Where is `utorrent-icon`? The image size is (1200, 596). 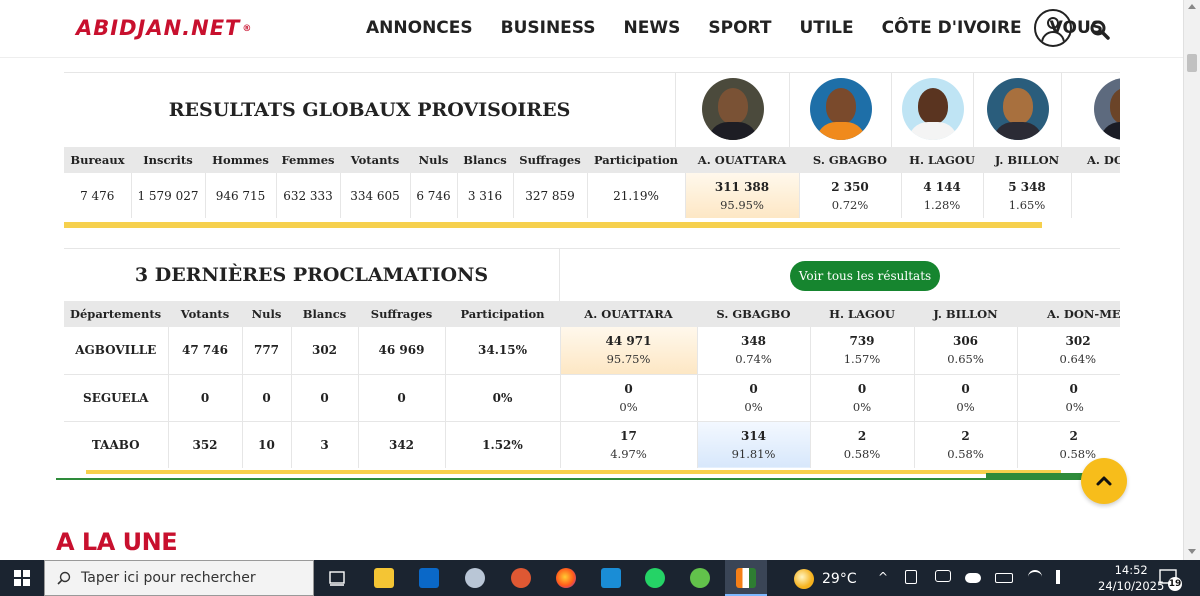
utorrent-icon is located at coordinates (700, 578).